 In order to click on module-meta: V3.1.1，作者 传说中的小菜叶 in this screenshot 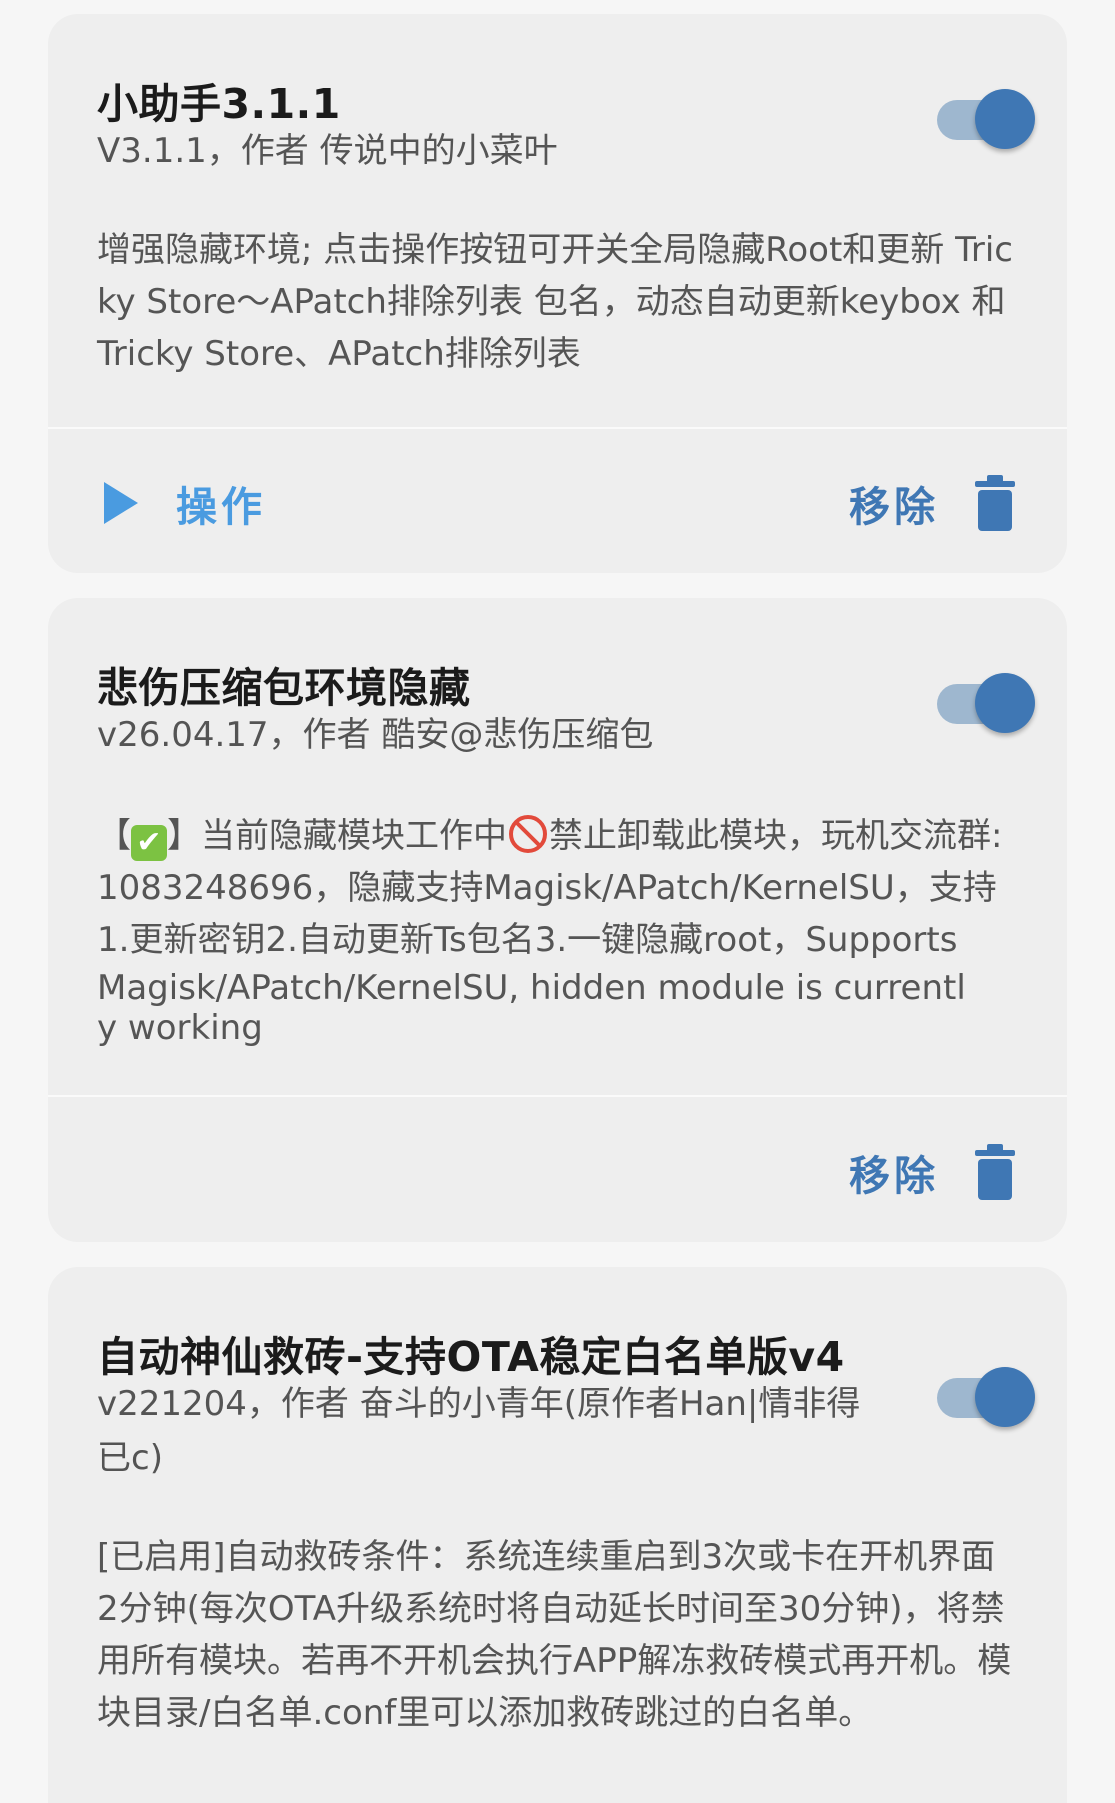, I will do `click(327, 151)`.